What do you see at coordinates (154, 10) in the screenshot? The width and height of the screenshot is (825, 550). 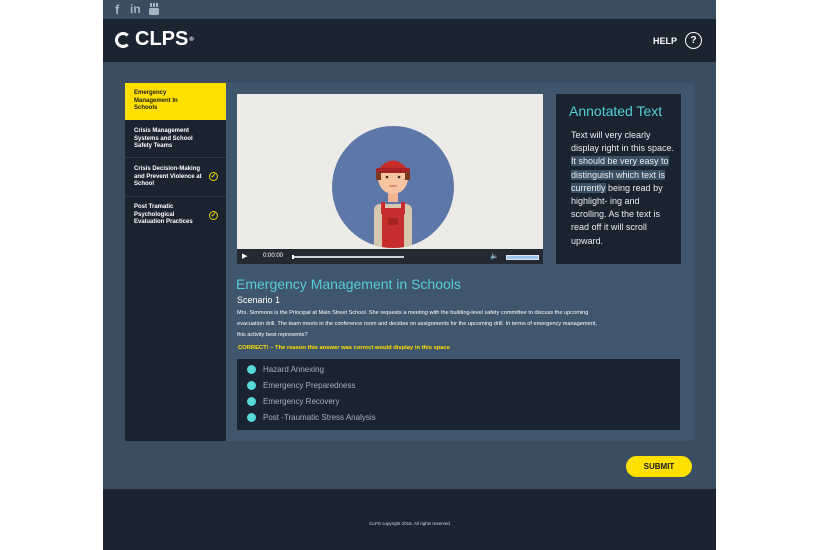 I see `youtube-icon` at bounding box center [154, 10].